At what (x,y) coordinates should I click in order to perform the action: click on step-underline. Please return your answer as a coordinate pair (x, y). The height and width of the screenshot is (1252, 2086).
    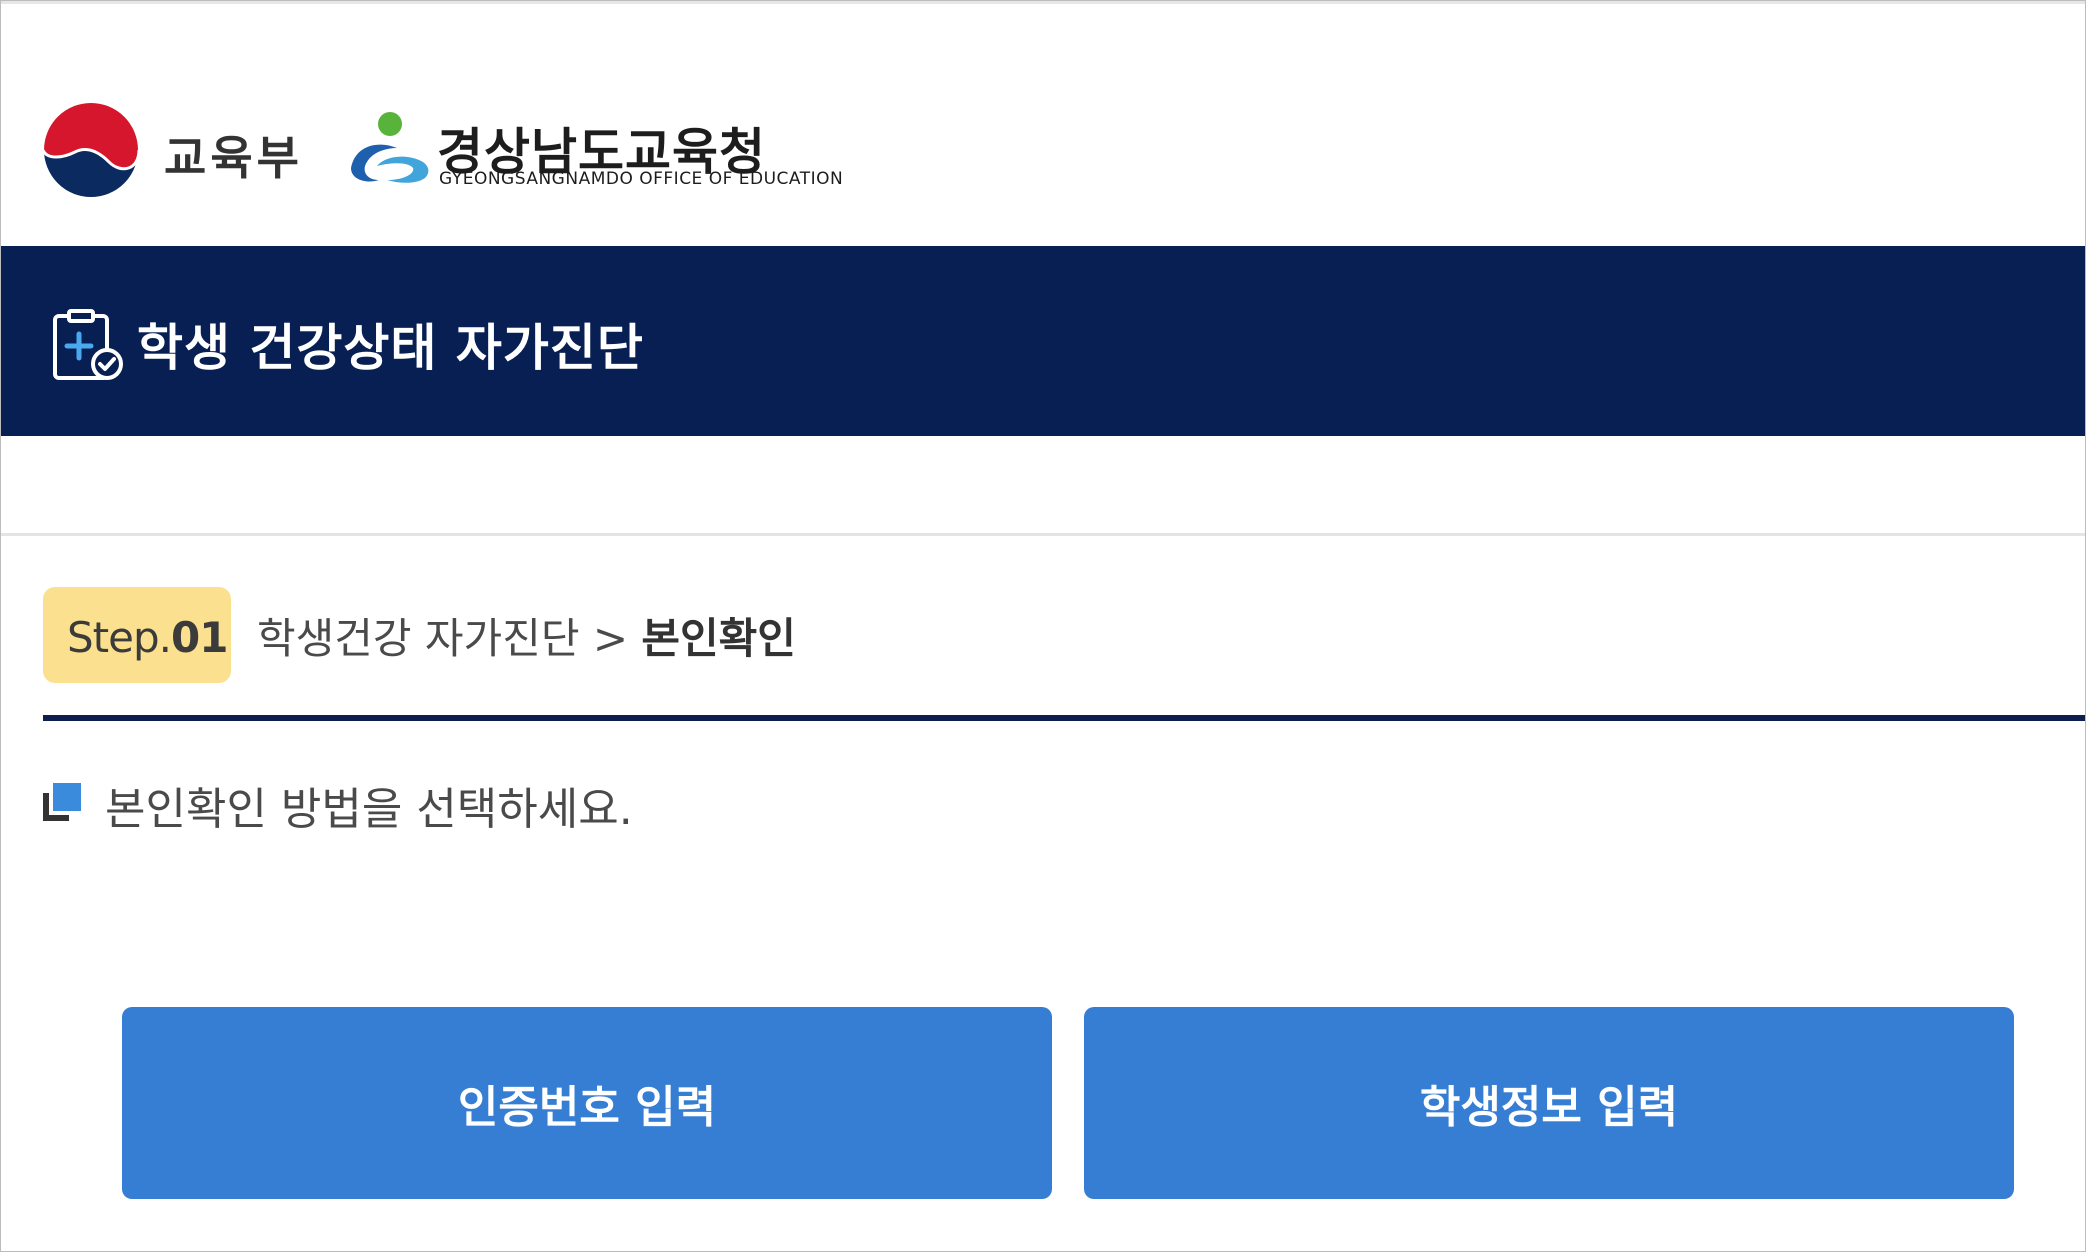
    Looking at the image, I should click on (1064, 718).